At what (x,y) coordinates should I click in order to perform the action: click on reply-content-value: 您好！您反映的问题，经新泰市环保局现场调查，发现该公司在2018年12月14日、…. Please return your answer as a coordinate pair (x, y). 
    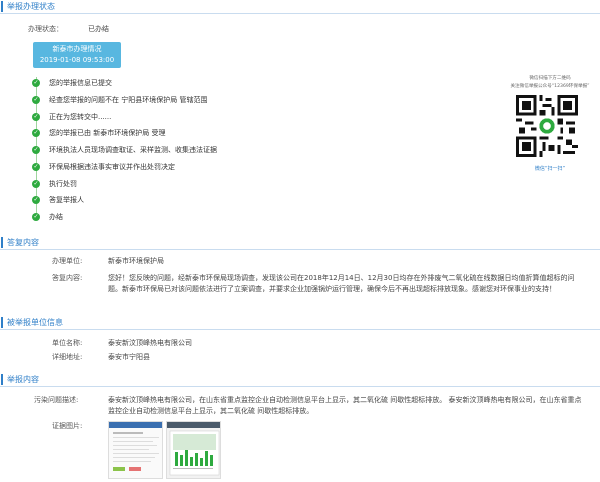
    Looking at the image, I should click on (341, 283).